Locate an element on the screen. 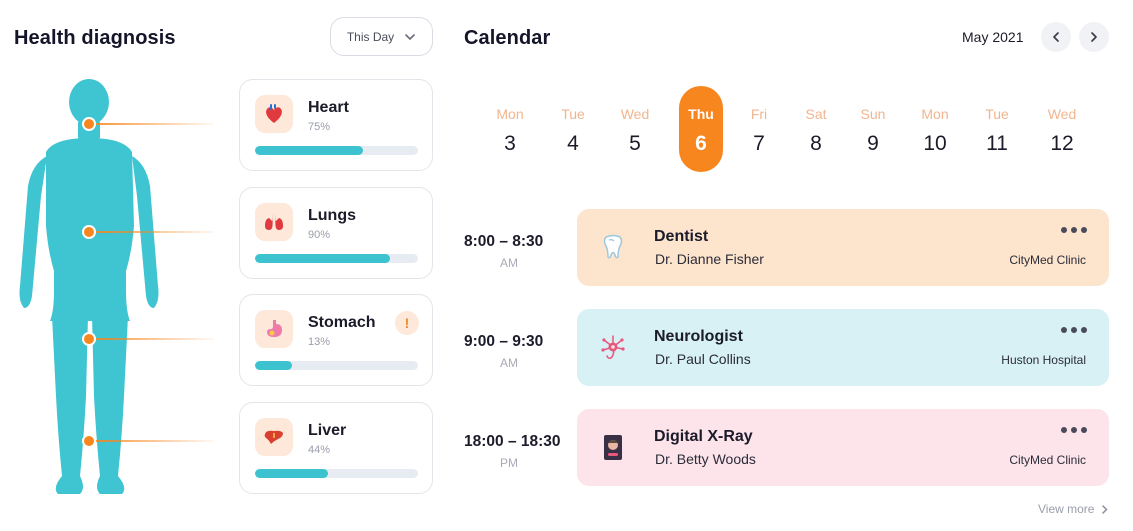 Image resolution: width=1133 pixels, height=531 pixels. day-item: Wed 5 is located at coordinates (635, 129).